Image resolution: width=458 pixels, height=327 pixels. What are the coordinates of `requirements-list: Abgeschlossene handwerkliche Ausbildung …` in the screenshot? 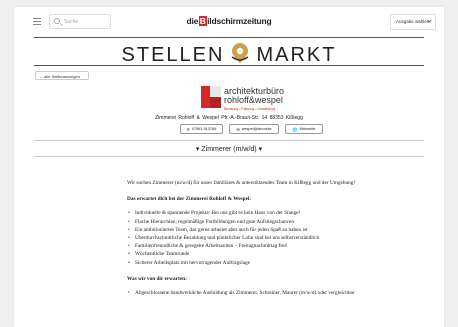 It's located at (258, 293).